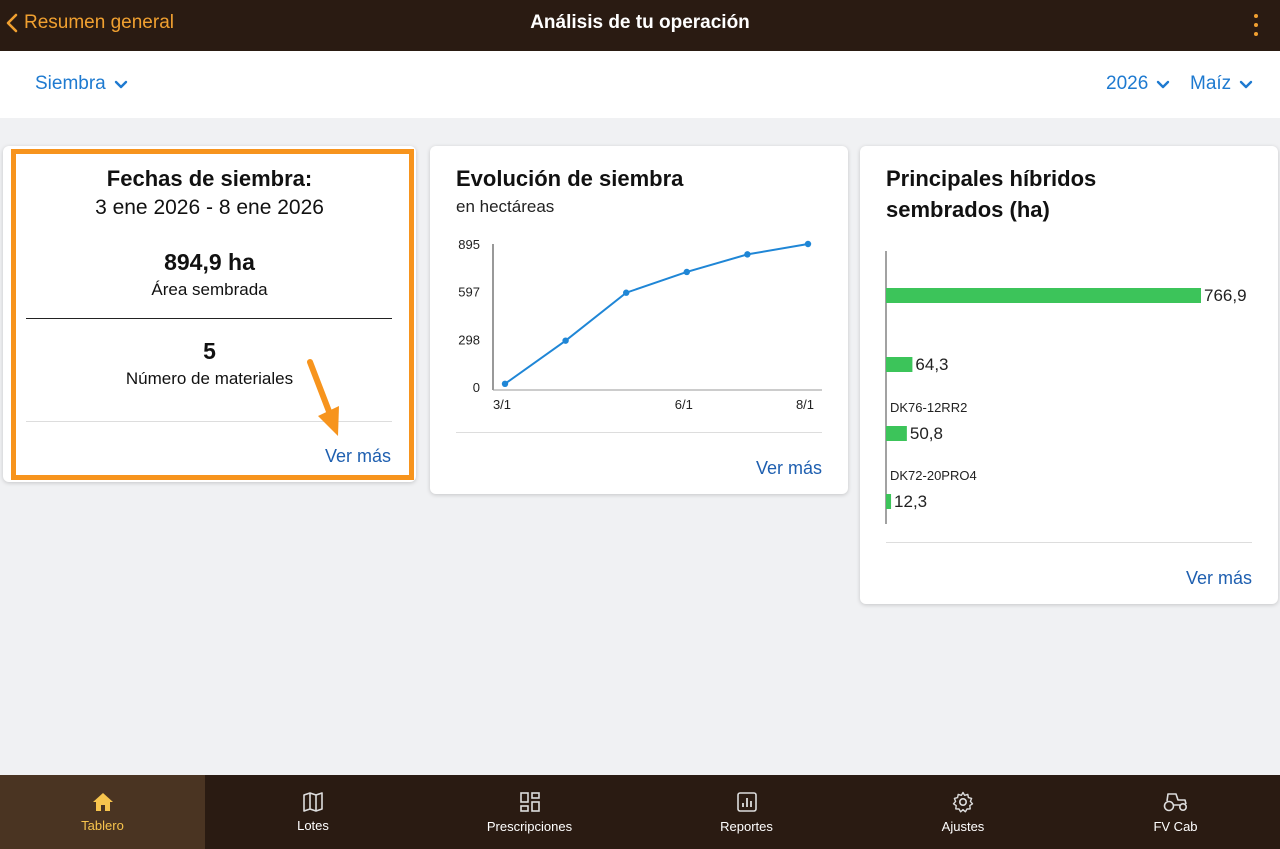  What do you see at coordinates (746, 801) in the screenshot?
I see `report-icon` at bounding box center [746, 801].